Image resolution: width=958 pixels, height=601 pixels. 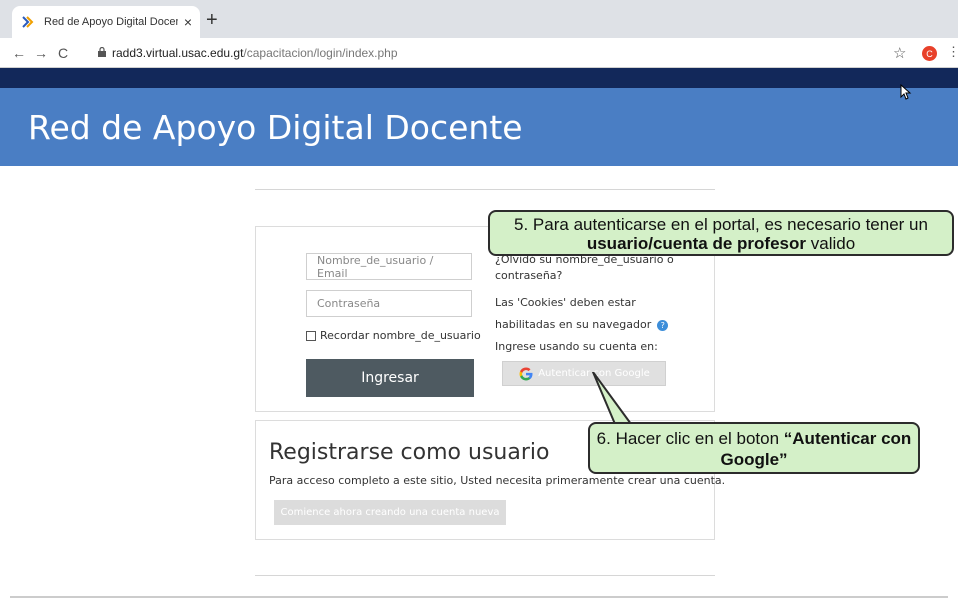 I want to click on new-tab-button: +, so click(x=212, y=20).